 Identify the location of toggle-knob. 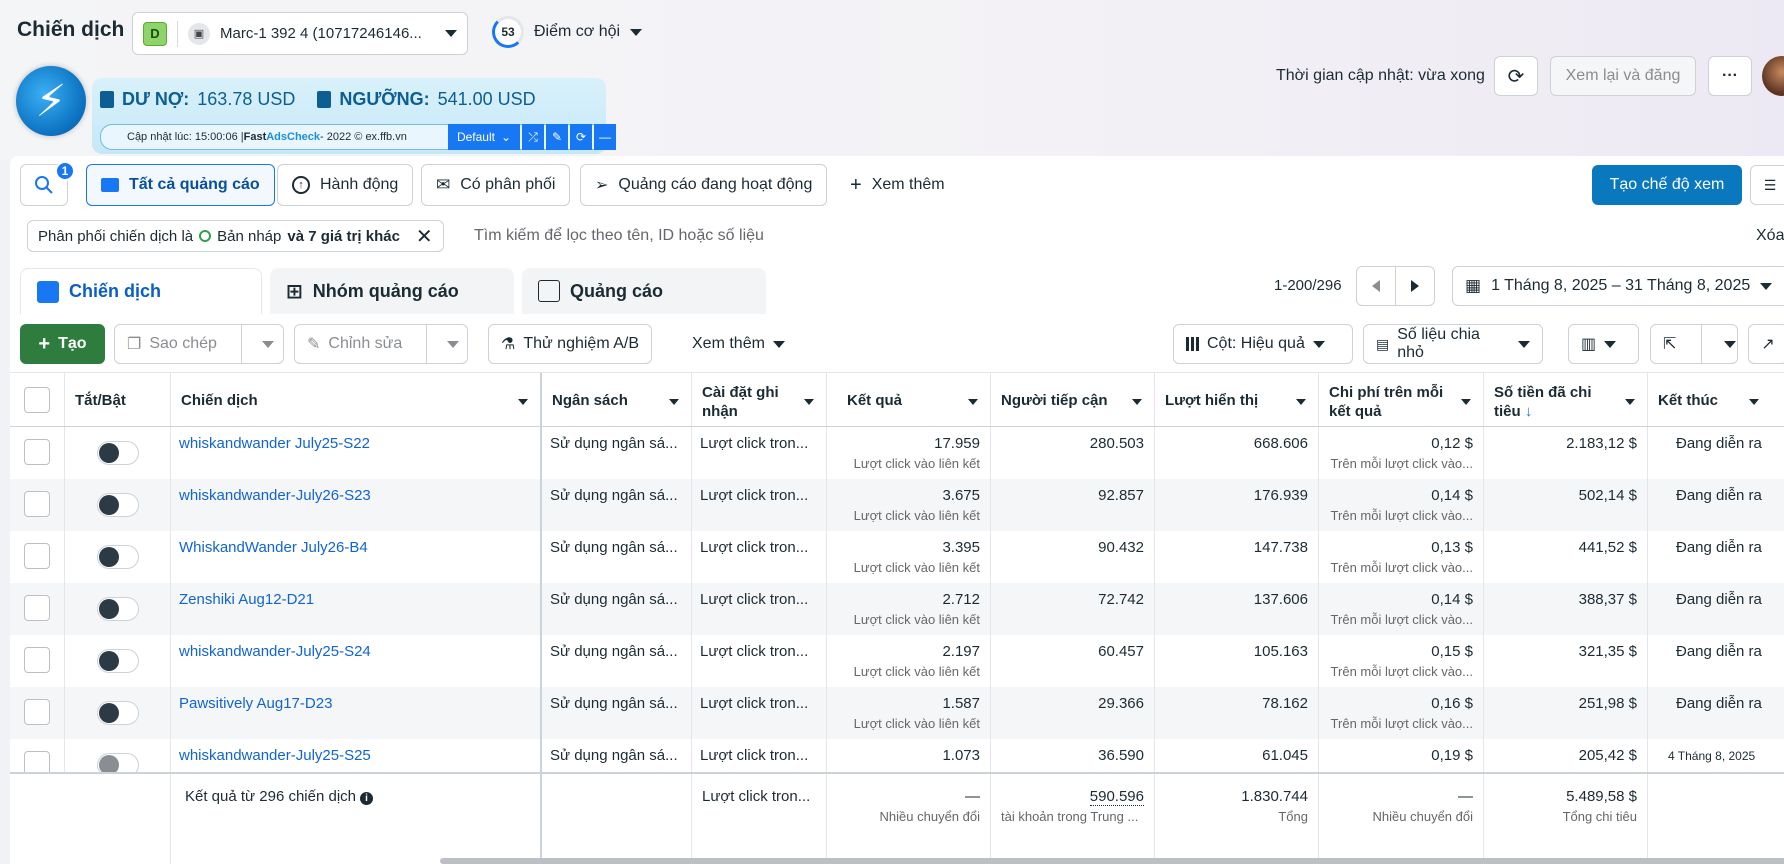
(109, 453).